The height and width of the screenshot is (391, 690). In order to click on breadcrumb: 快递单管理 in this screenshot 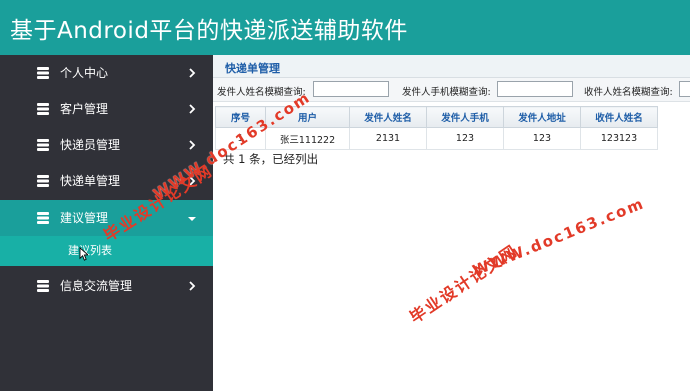, I will do `click(451, 66)`.